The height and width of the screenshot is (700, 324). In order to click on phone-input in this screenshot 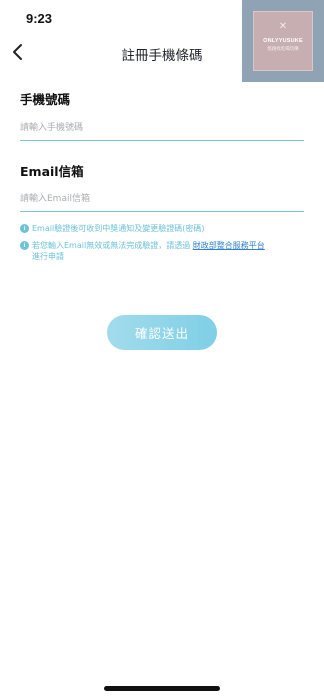, I will do `click(162, 128)`.